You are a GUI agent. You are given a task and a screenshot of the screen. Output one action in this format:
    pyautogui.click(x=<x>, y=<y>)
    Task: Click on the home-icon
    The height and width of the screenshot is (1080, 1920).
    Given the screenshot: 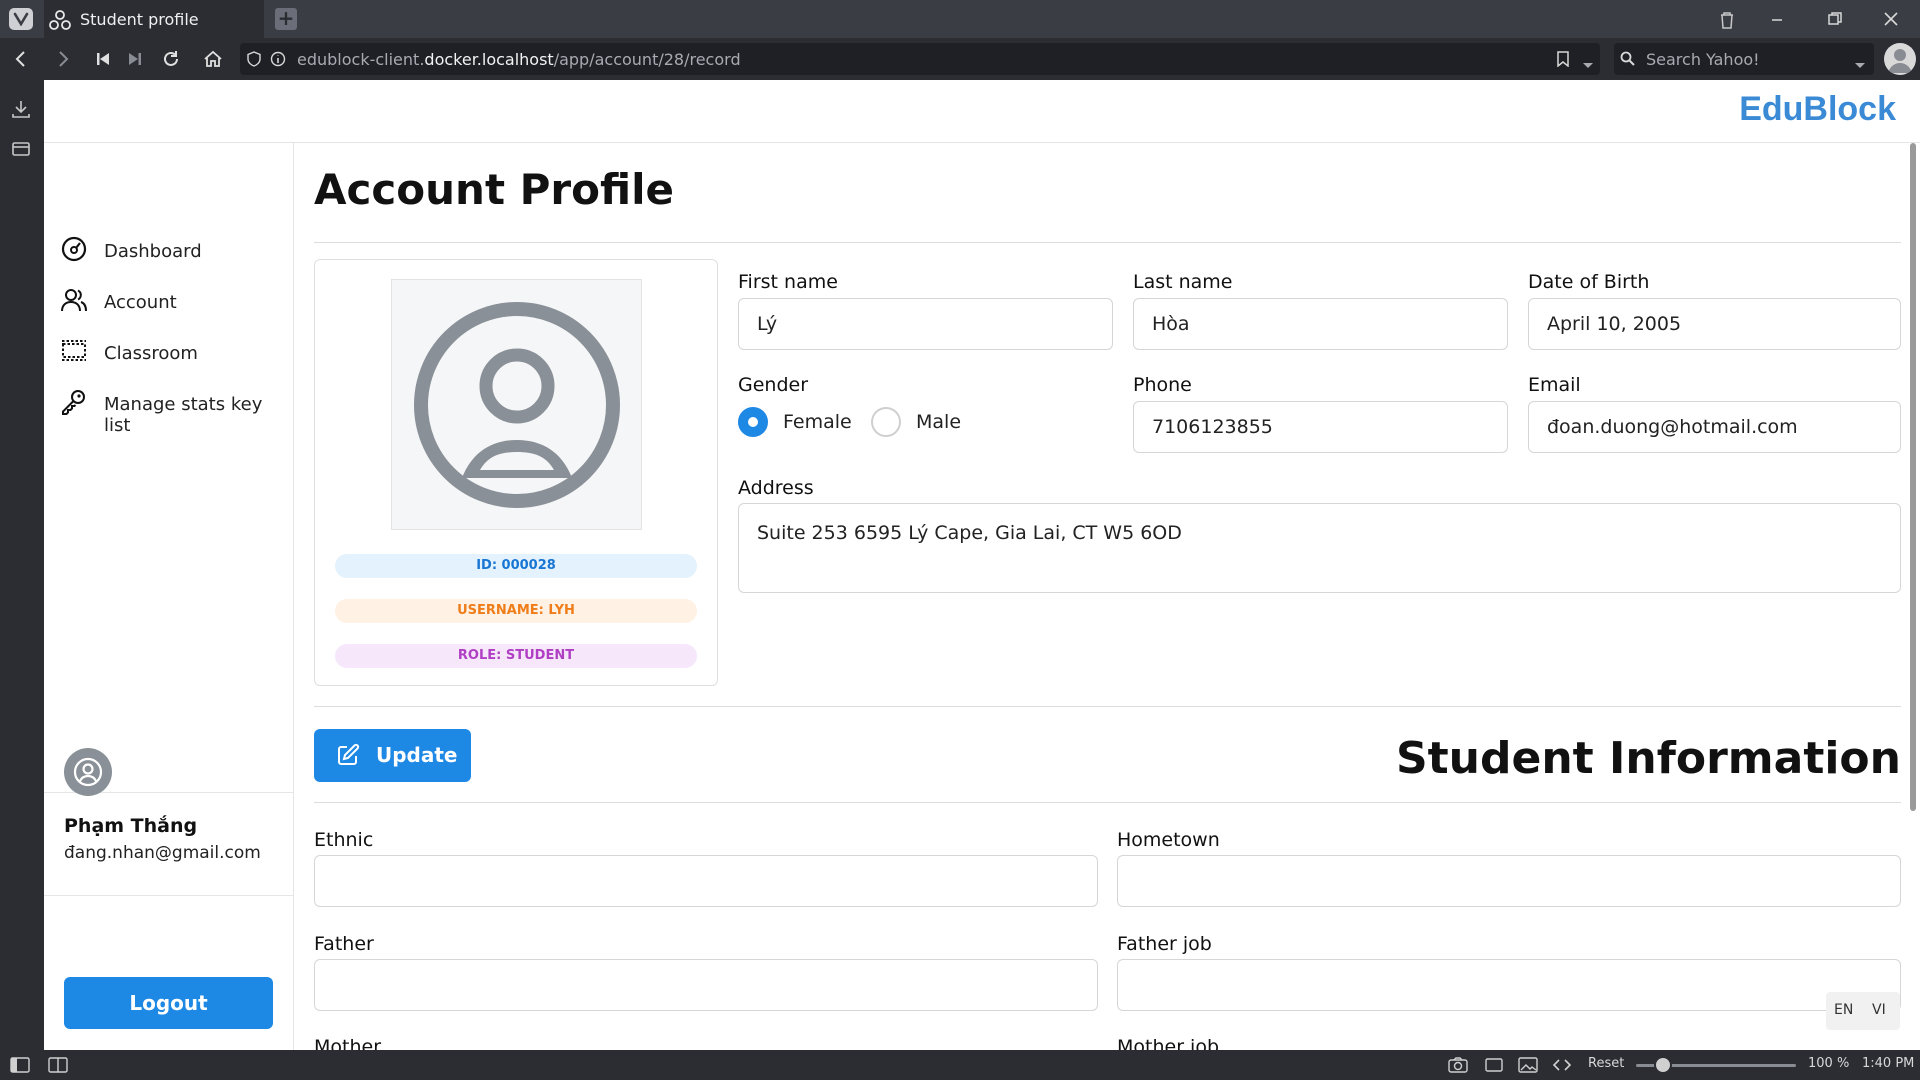 What is the action you would take?
    pyautogui.click(x=213, y=59)
    